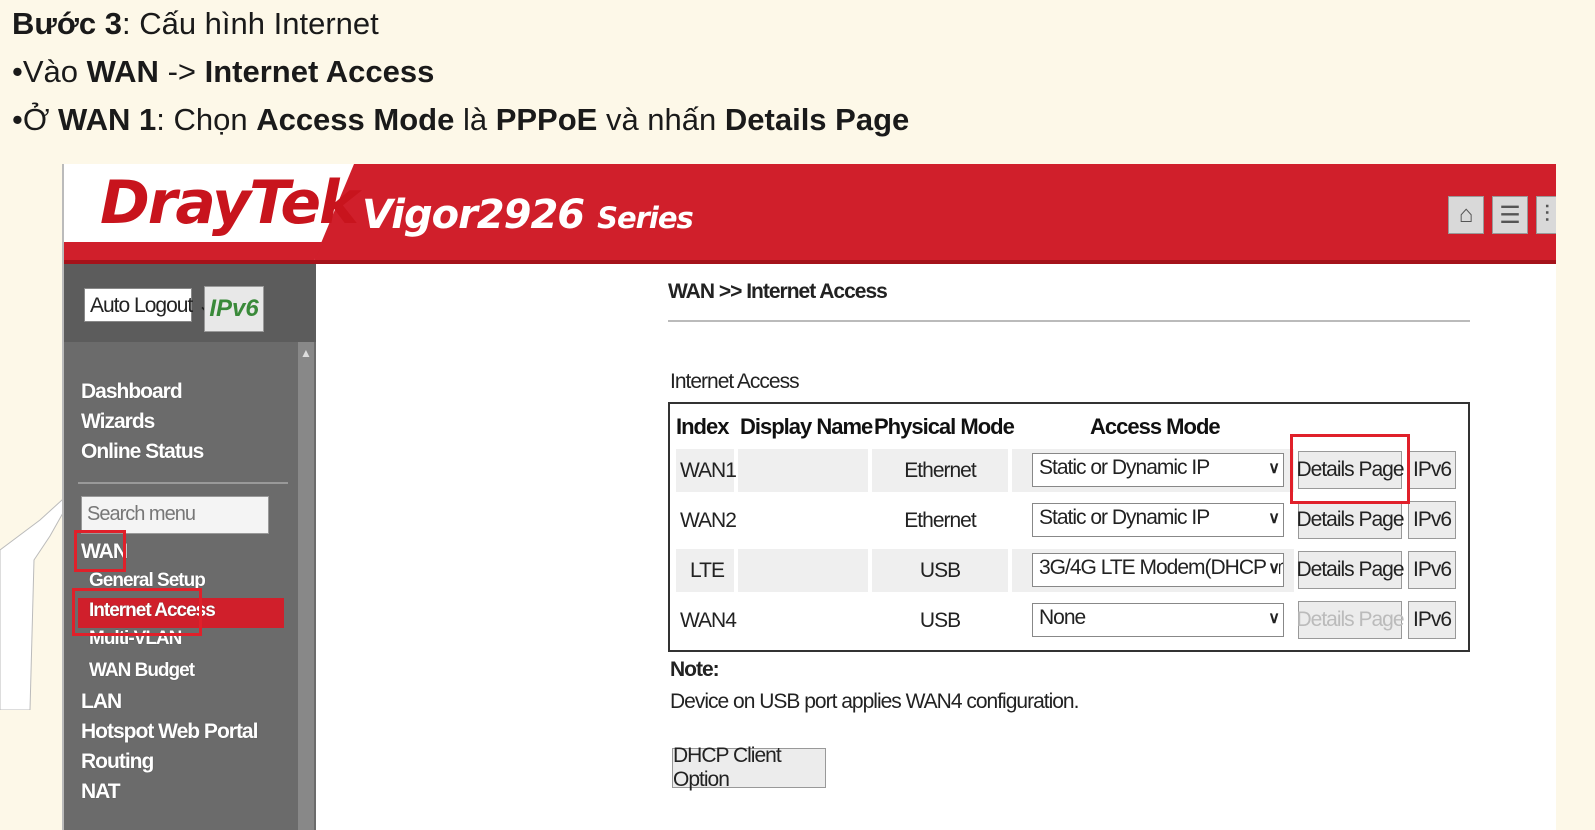  Describe the element at coordinates (117, 762) in the screenshot. I see `sidebar-item-routing: Routing` at that location.